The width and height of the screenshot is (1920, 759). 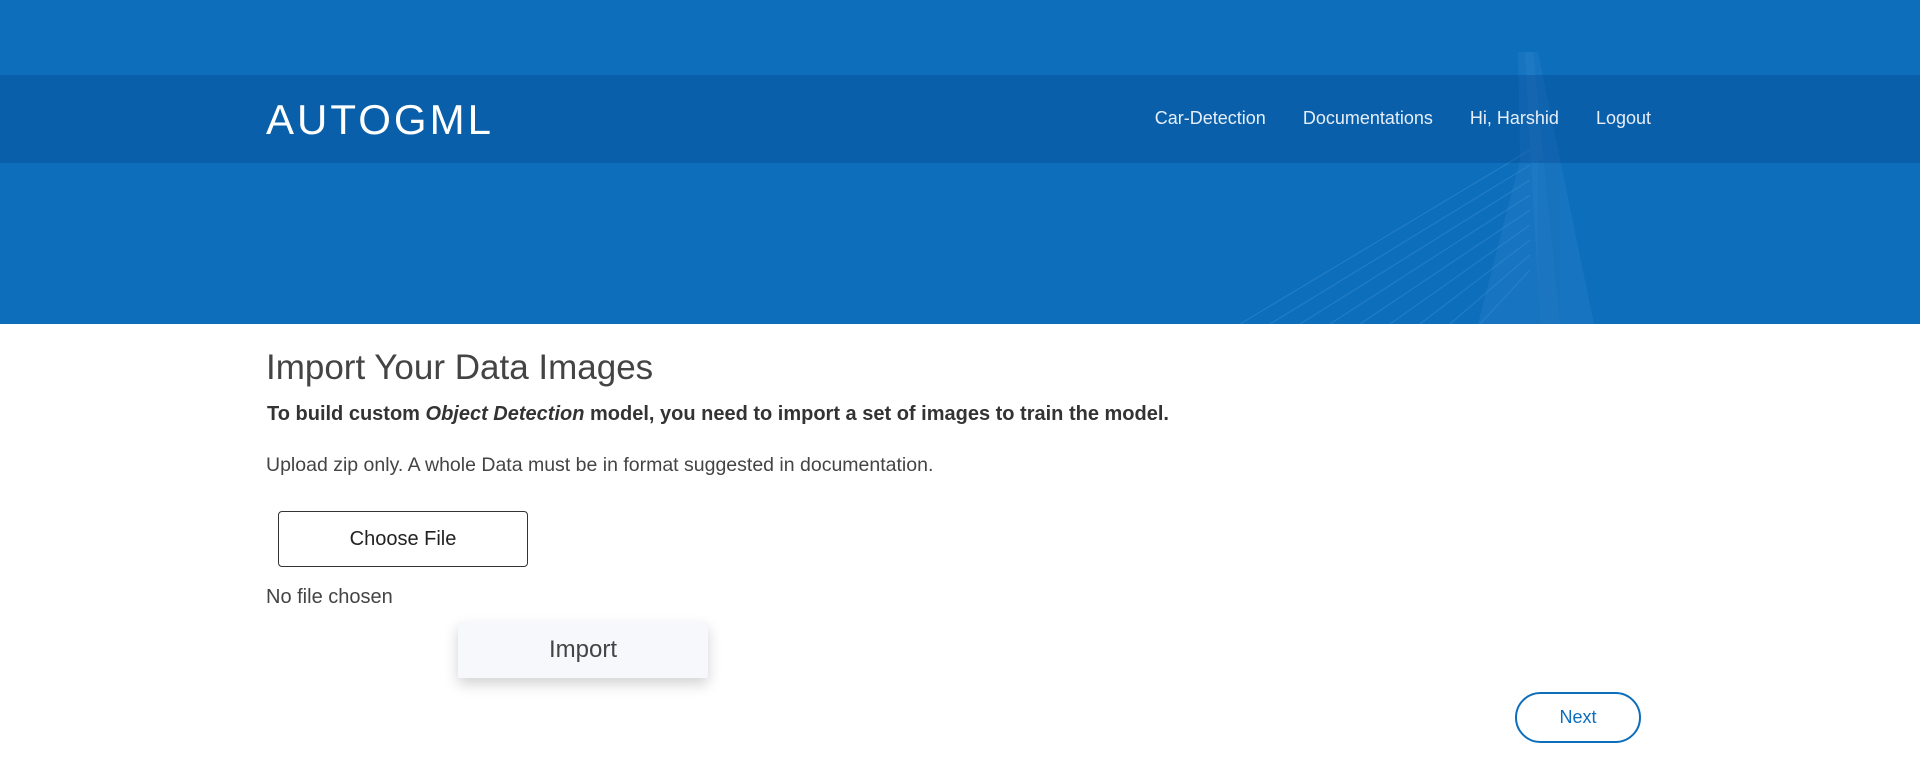 What do you see at coordinates (1578, 717) in the screenshot?
I see `next-button: Next` at bounding box center [1578, 717].